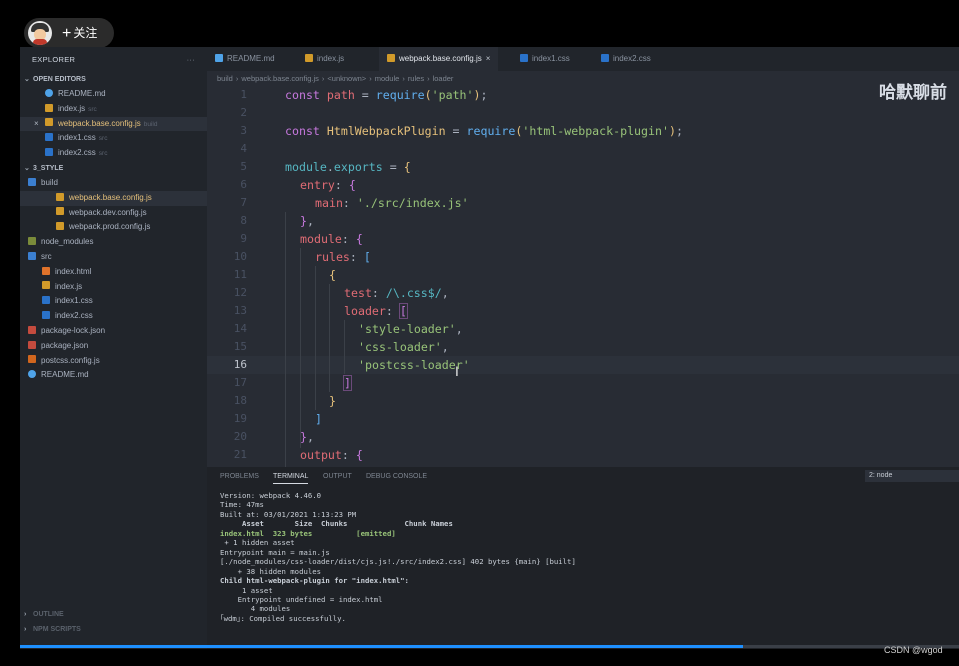 The width and height of the screenshot is (959, 666). What do you see at coordinates (240, 436) in the screenshot?
I see `line-number: 20` at bounding box center [240, 436].